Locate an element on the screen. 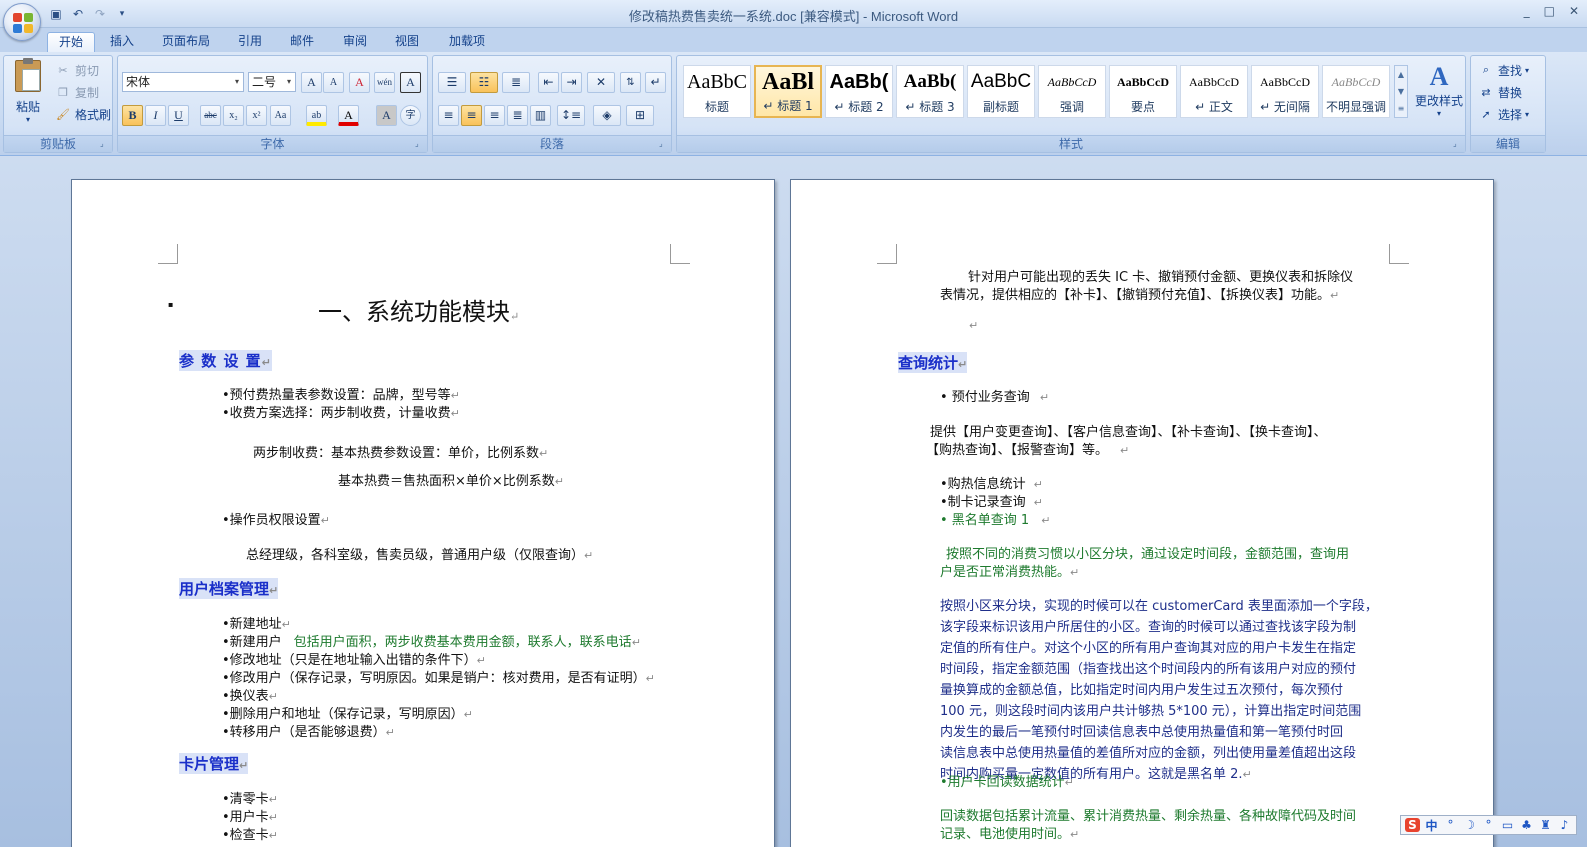 The image size is (1587, 847). chevron-up-icon: ▲ is located at coordinates (1401, 74).